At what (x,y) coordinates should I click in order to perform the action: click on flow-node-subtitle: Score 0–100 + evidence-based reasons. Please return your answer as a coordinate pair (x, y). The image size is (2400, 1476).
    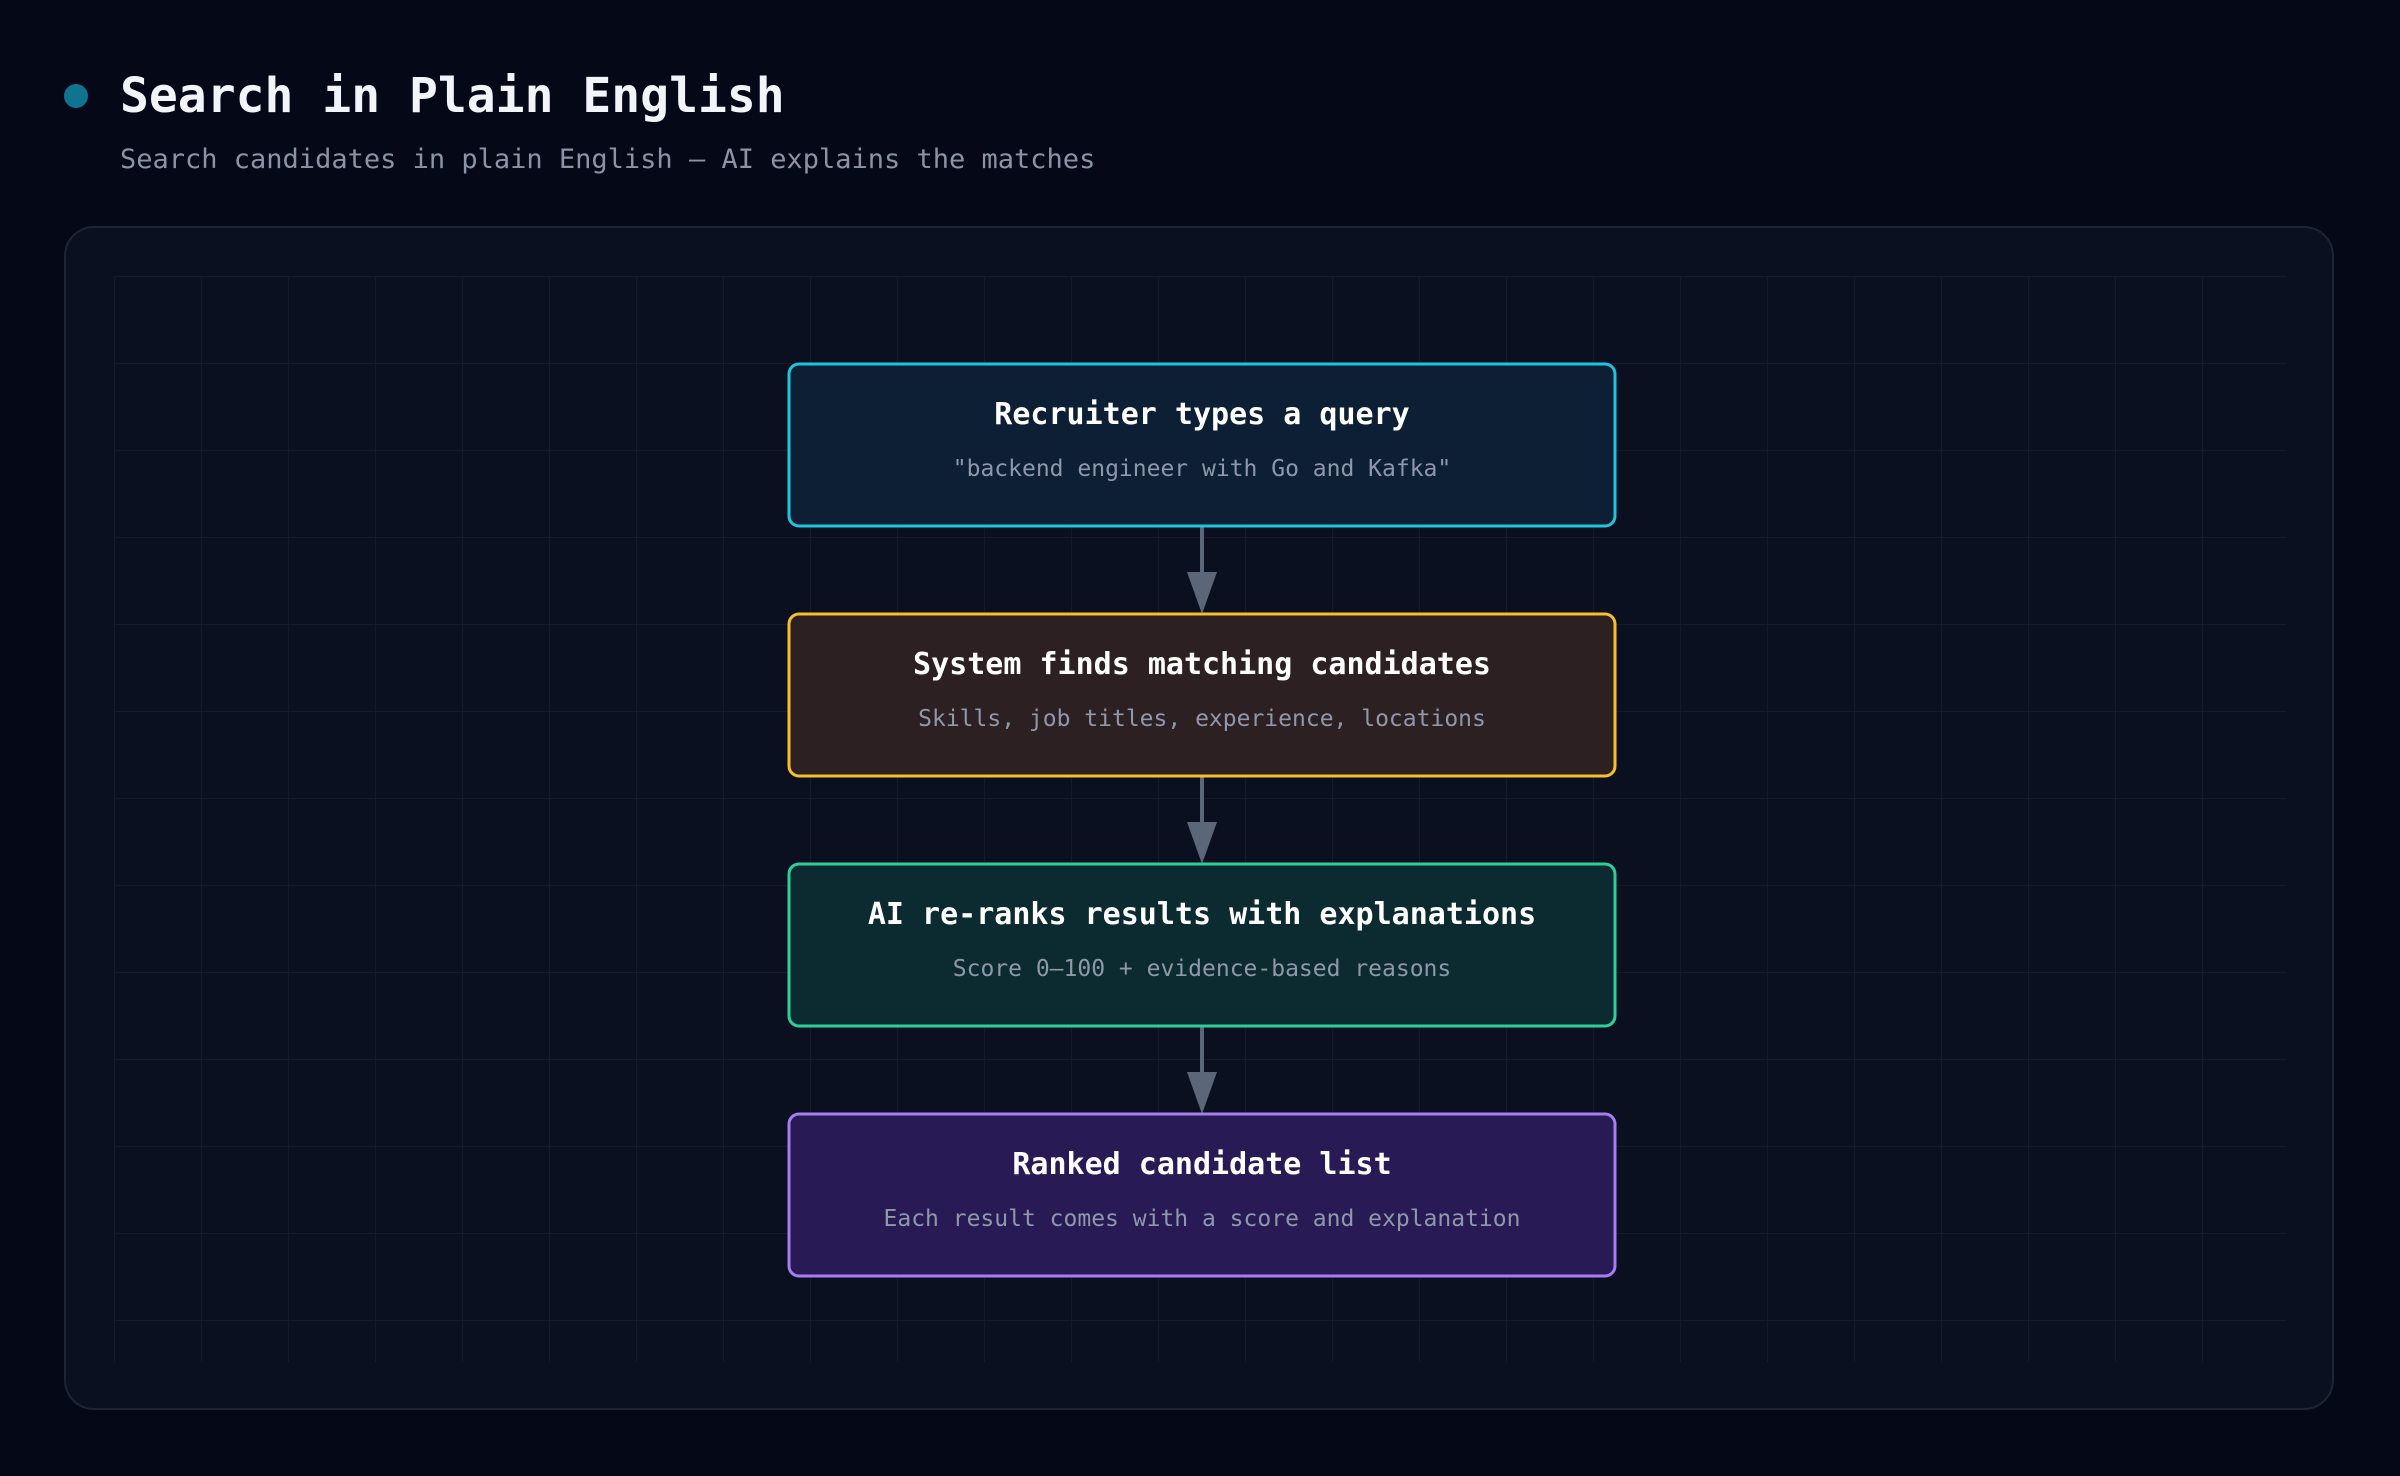
    Looking at the image, I should click on (1202, 969).